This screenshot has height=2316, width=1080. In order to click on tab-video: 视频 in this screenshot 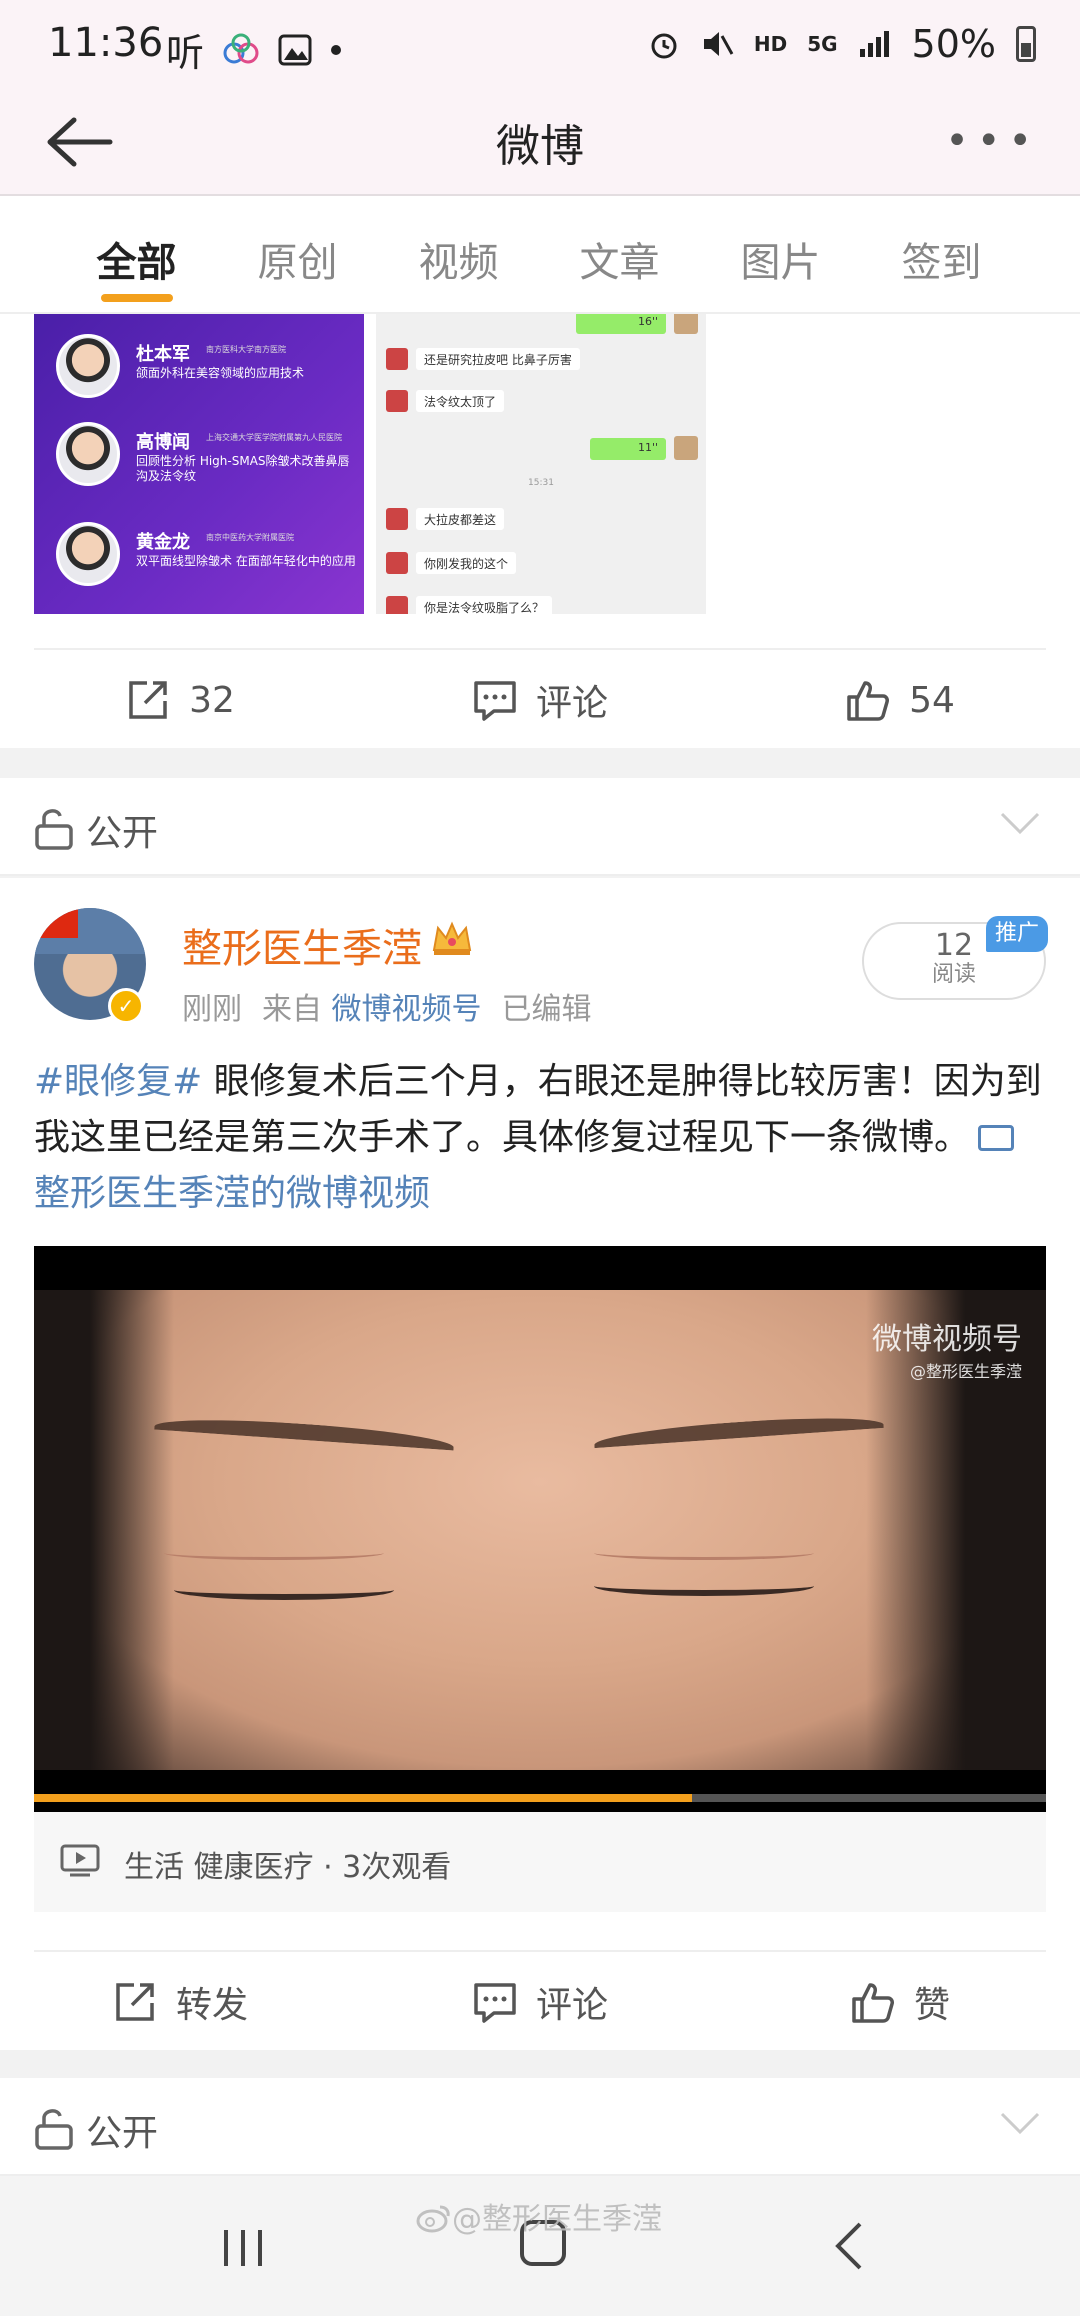, I will do `click(458, 254)`.